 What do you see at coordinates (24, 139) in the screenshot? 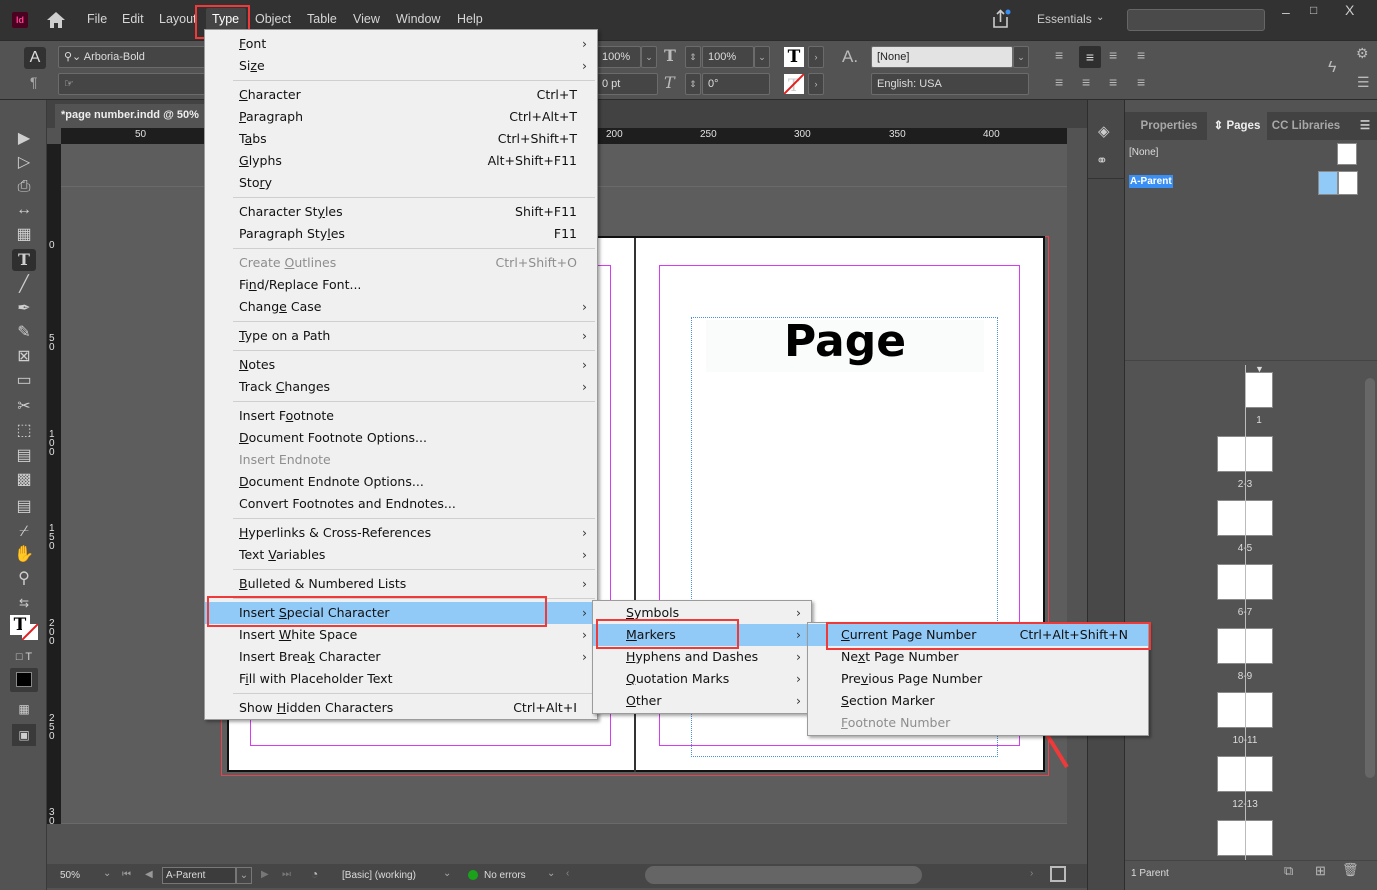
I see `selection-tool-icon: ▶` at bounding box center [24, 139].